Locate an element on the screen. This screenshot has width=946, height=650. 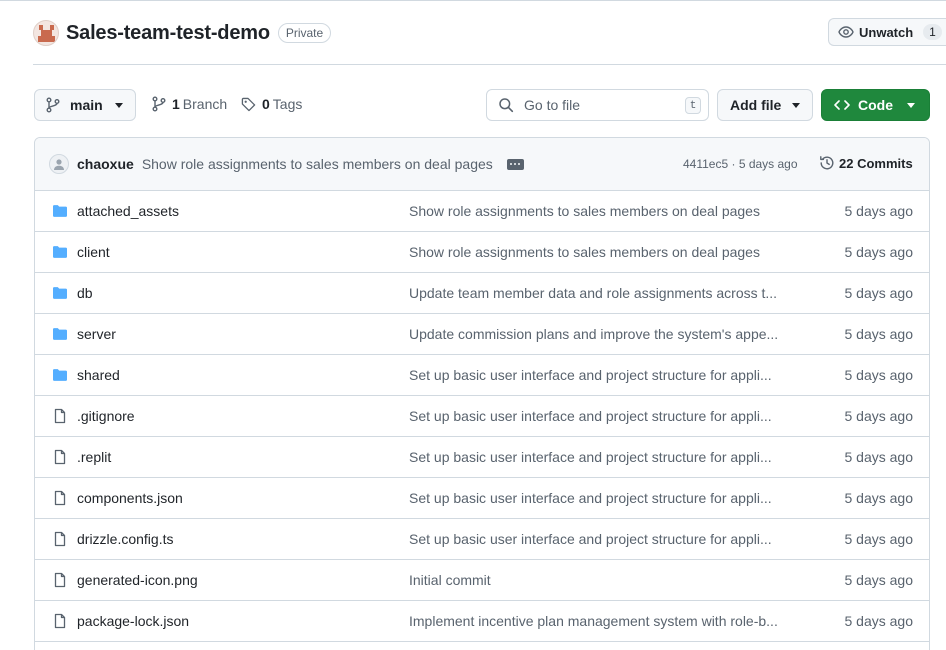
keyboard-shortcut-hint: t is located at coordinates (693, 105).